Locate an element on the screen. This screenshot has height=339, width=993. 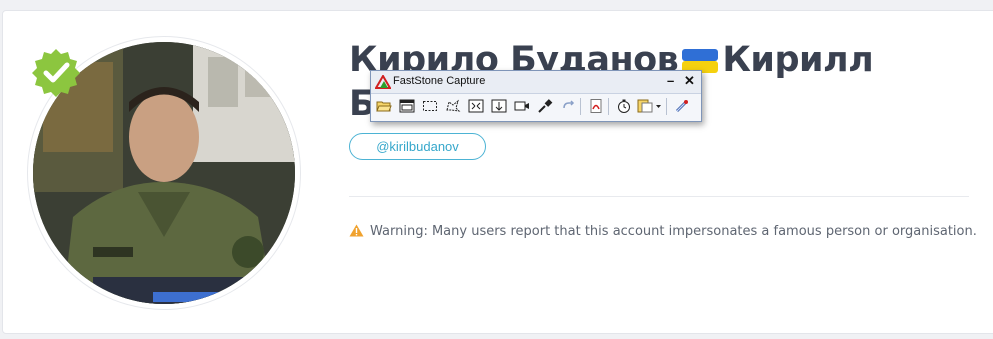
faststone-capture-toolbar: FastStone Capture – ✕ is located at coordinates (536, 96).